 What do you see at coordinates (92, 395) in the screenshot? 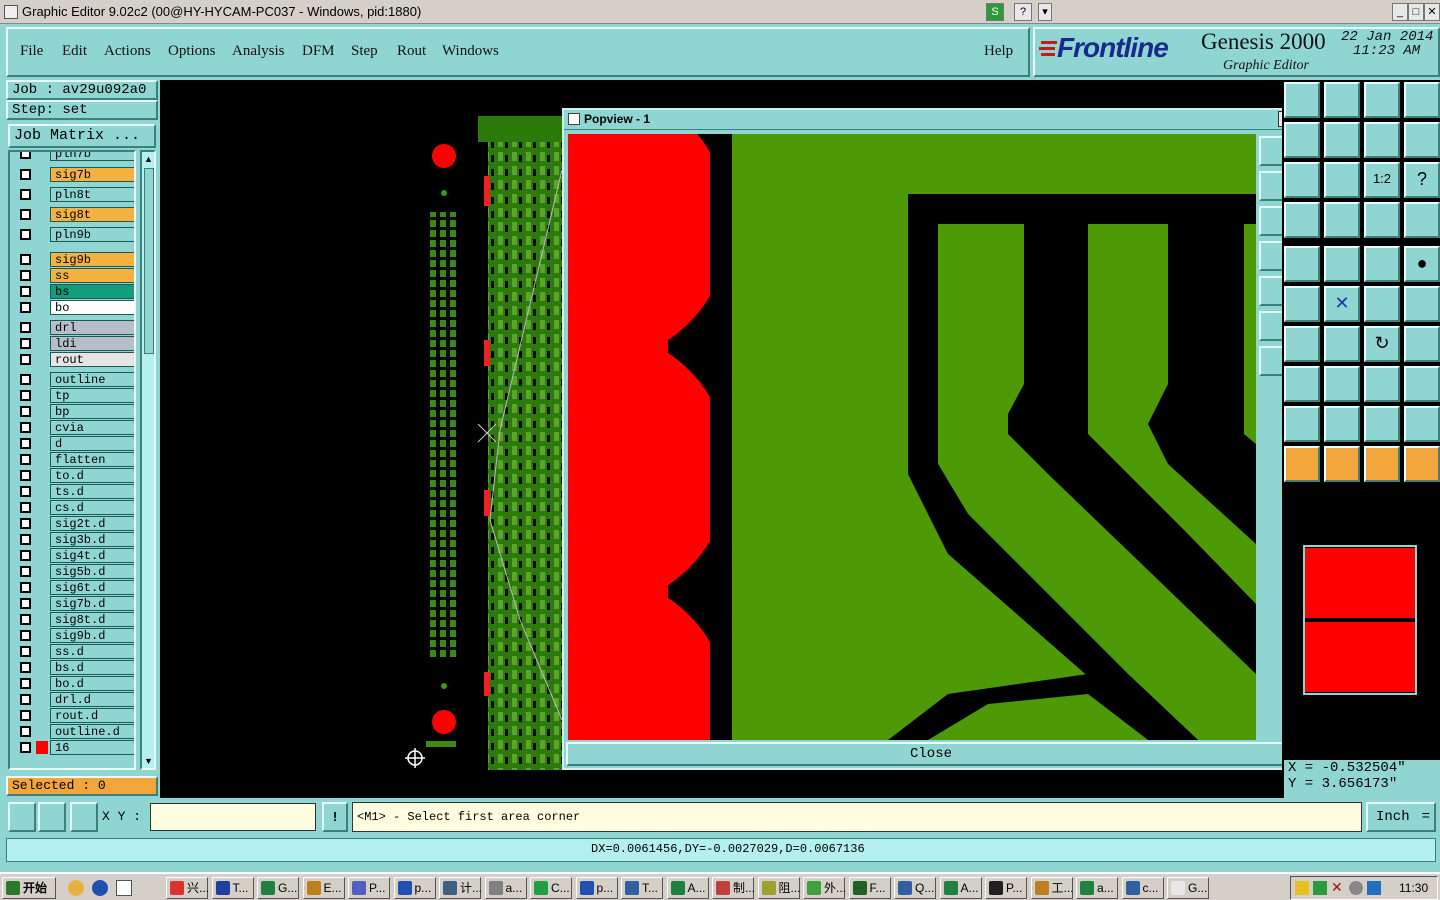
I see `layer-name: tp` at bounding box center [92, 395].